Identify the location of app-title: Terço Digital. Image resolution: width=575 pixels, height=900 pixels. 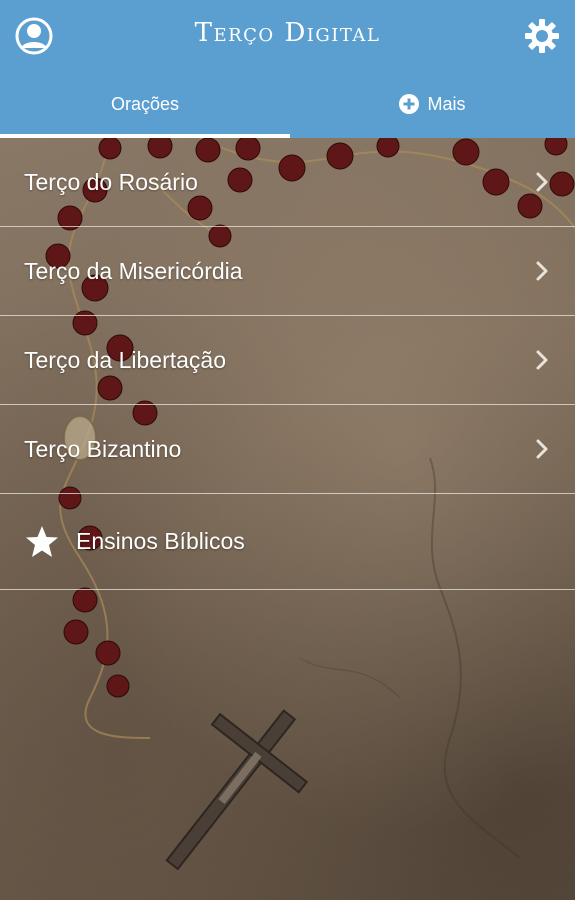
(287, 33).